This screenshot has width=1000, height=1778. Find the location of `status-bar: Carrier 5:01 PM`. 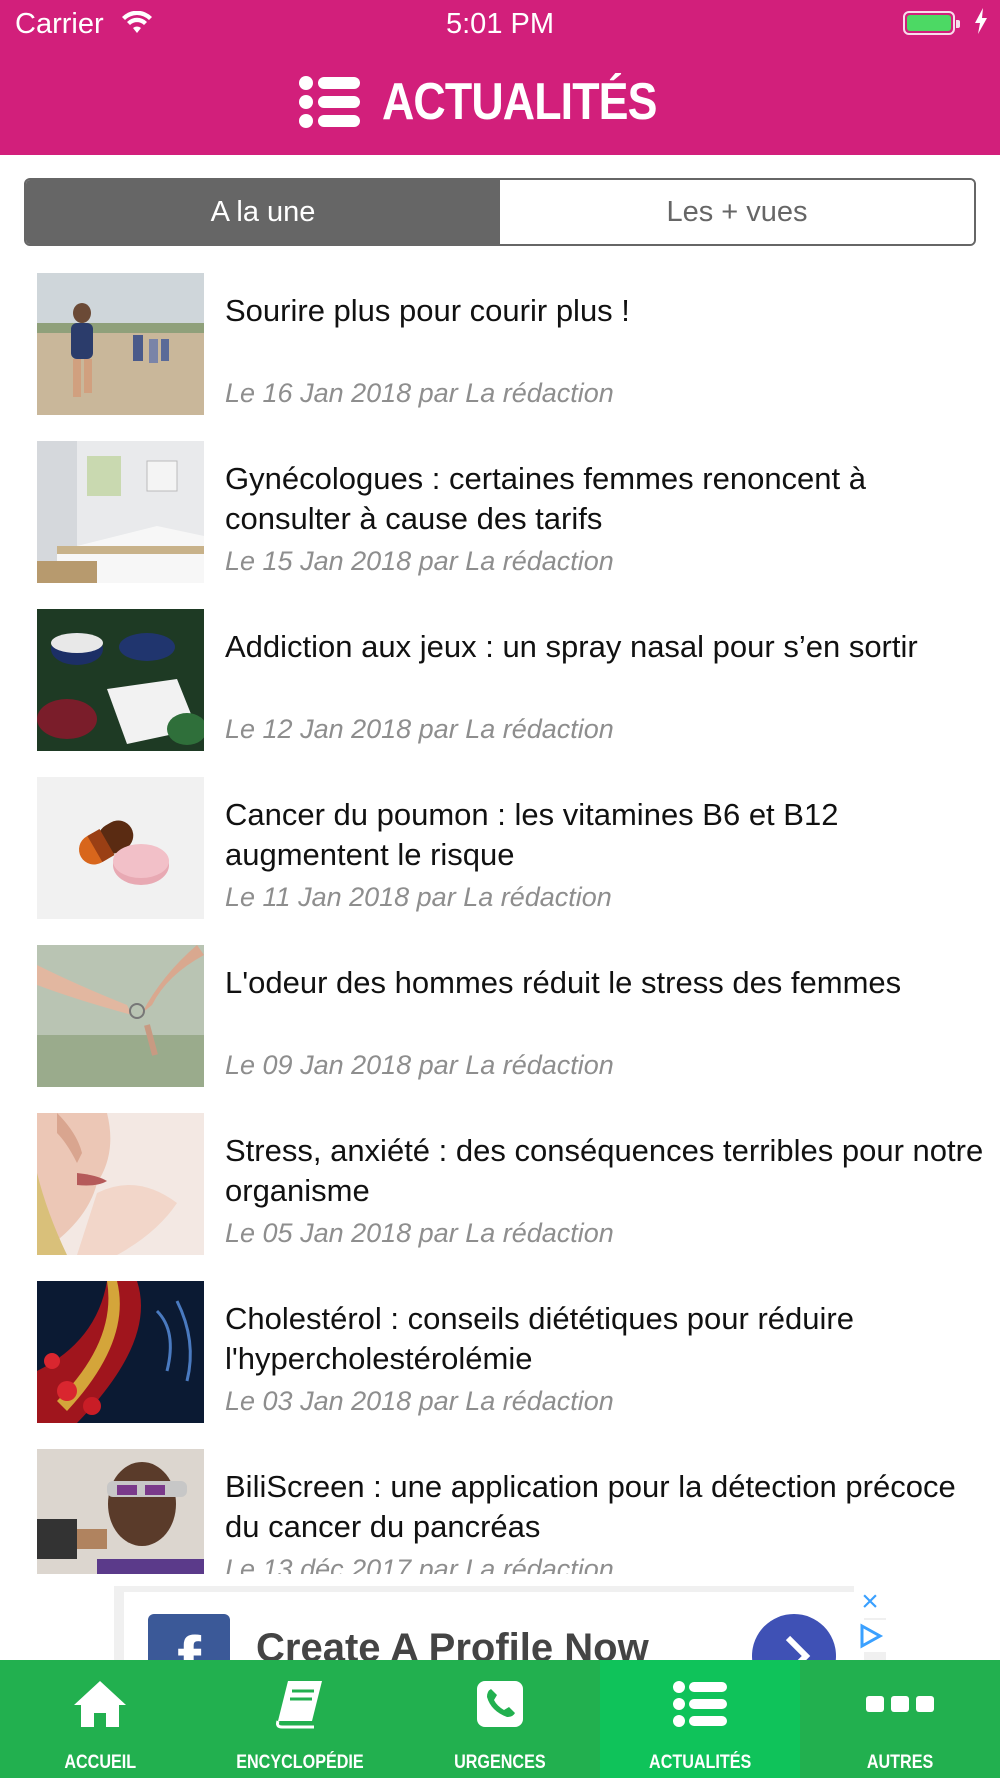

status-bar: Carrier 5:01 PM is located at coordinates (500, 25).